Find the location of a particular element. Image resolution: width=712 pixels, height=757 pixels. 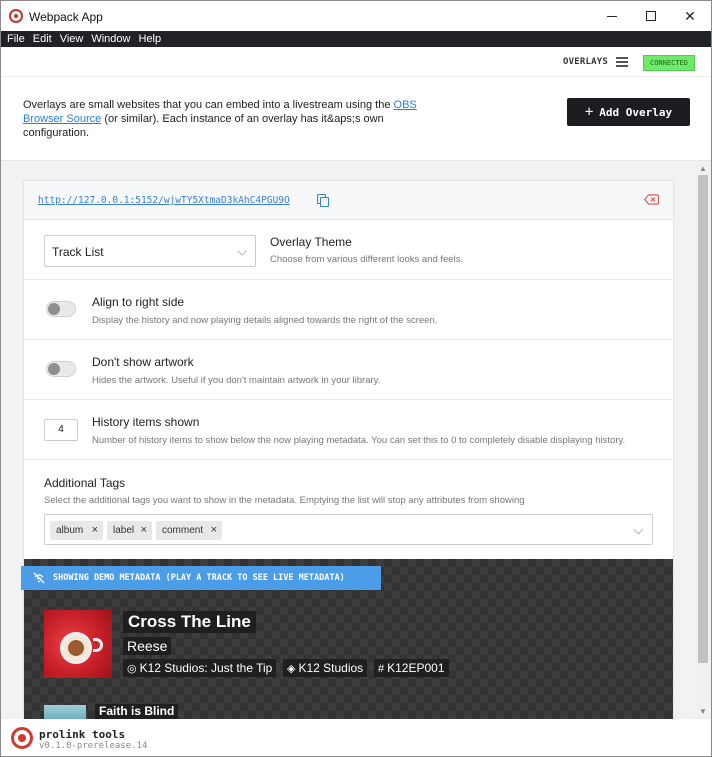

app-logo-icon is located at coordinates (16, 16).